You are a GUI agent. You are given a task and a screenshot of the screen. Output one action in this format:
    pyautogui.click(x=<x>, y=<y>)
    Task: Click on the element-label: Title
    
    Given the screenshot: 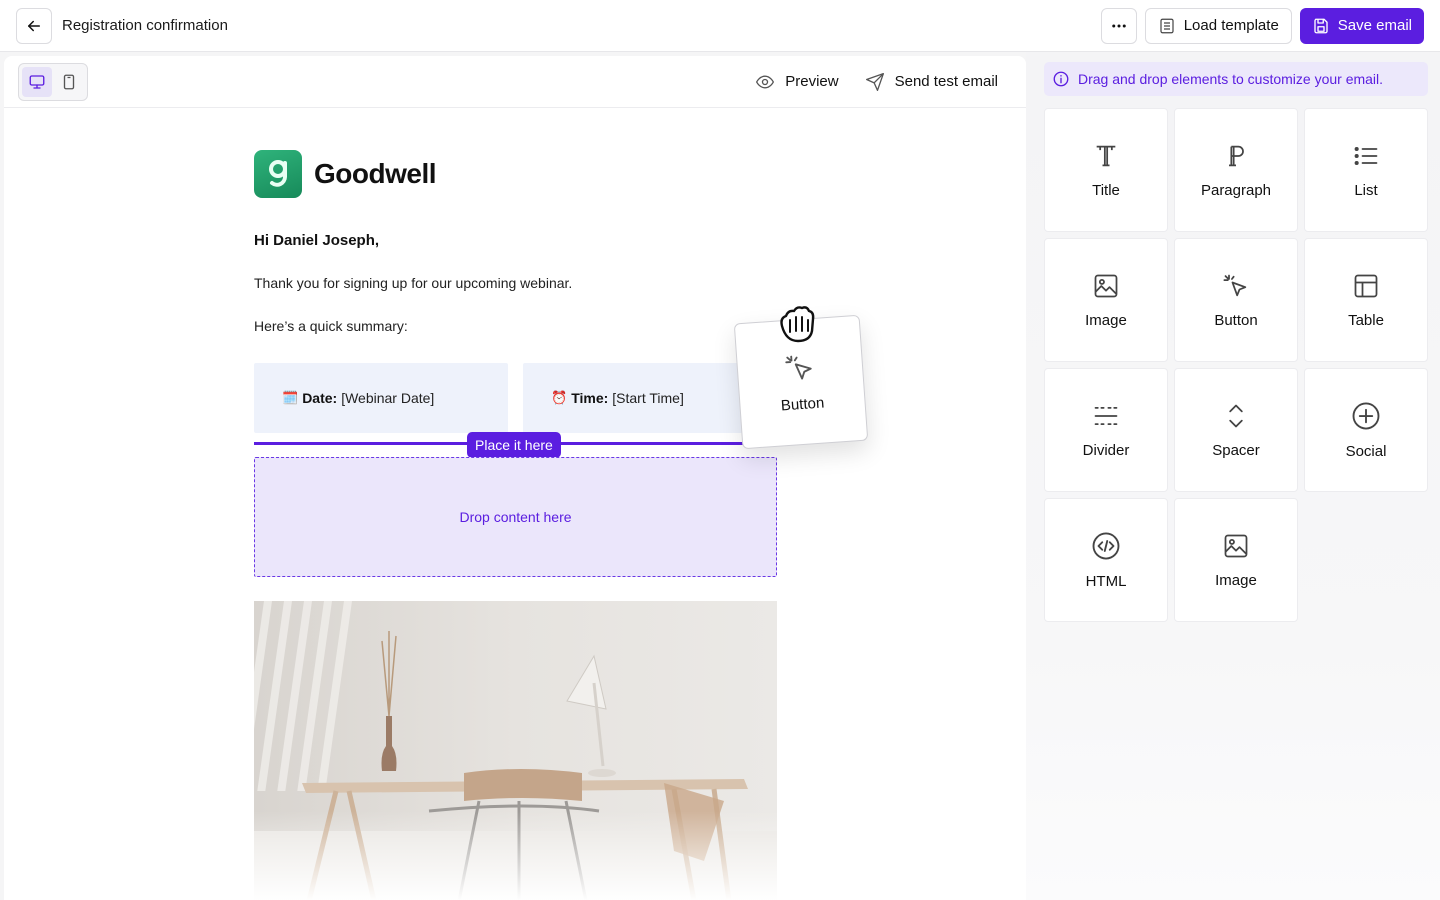 What is the action you would take?
    pyautogui.click(x=1106, y=190)
    